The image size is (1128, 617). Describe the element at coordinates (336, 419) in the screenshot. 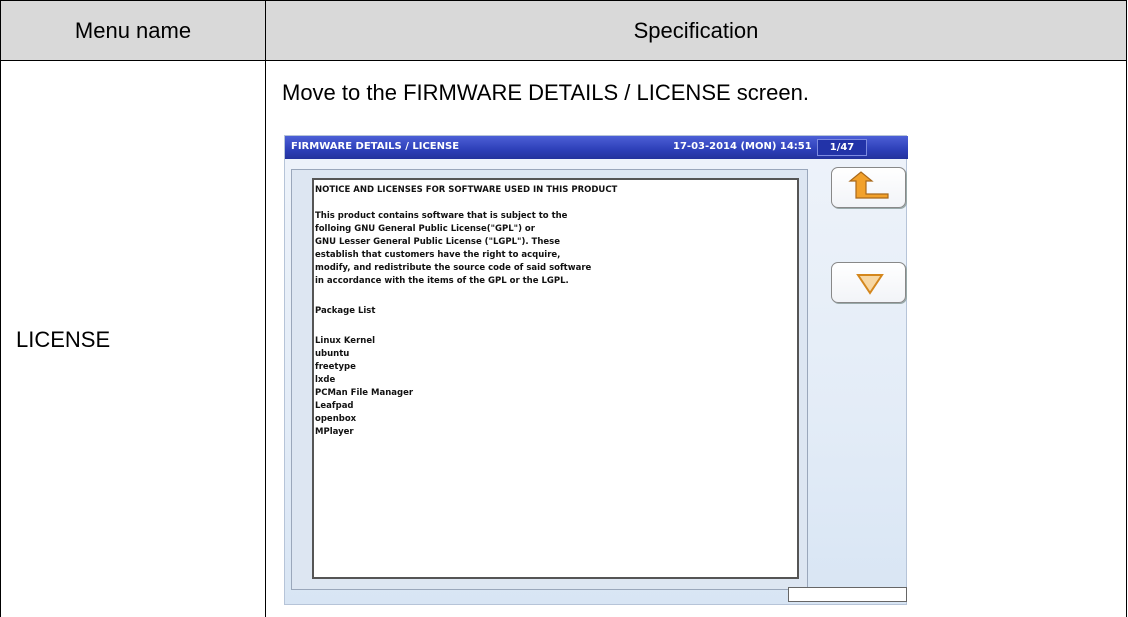

I see `package-item: openbox` at that location.